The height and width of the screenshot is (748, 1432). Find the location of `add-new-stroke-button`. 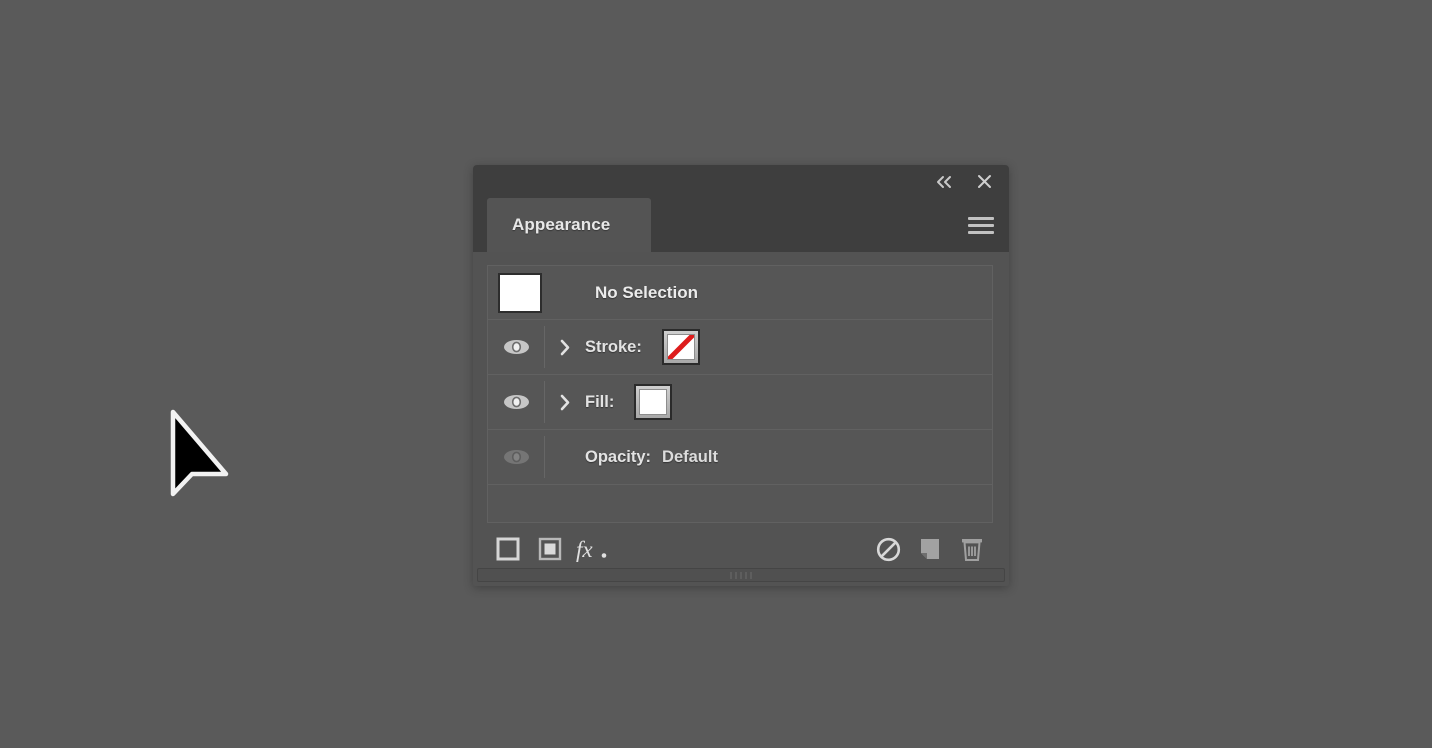

add-new-stroke-button is located at coordinates (508, 549).